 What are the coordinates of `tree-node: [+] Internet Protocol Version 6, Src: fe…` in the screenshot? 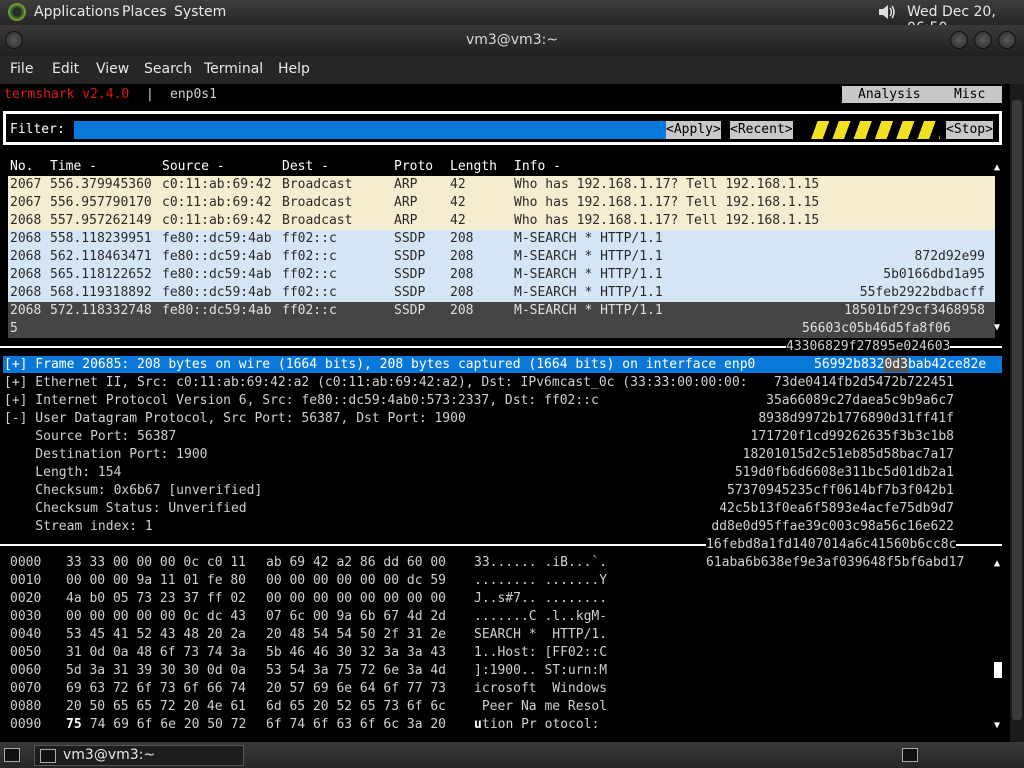 It's located at (301, 401).